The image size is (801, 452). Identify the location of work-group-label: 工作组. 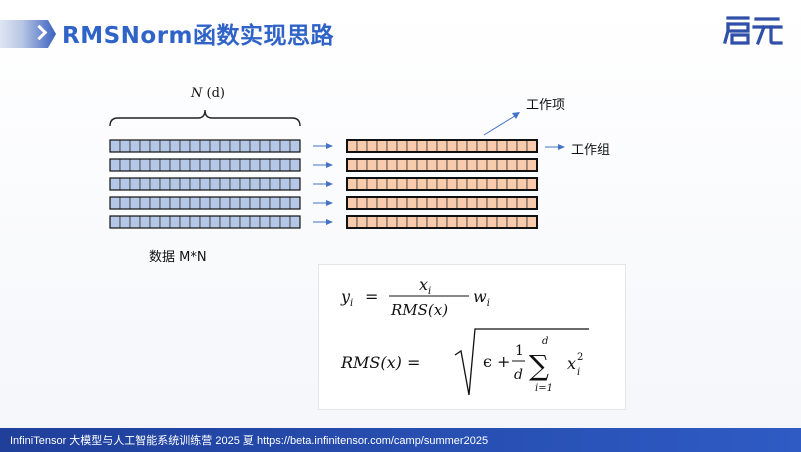
(591, 150).